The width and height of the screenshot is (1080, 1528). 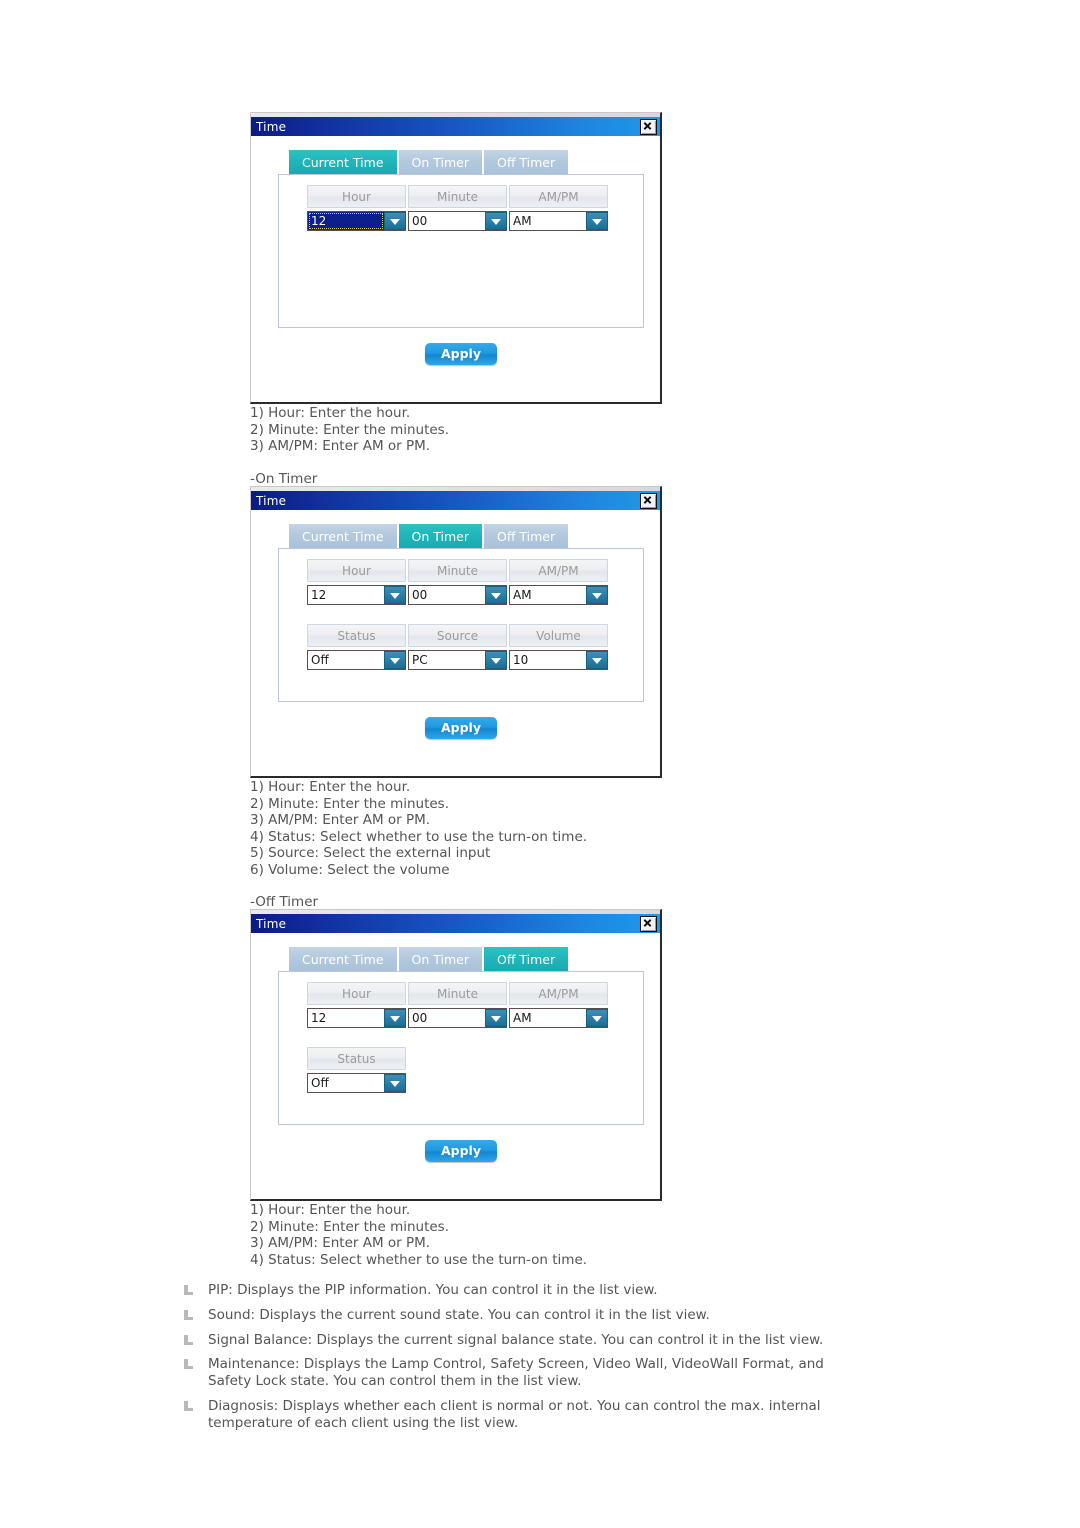 I want to click on off-timer-heading: -Off Timer, so click(x=284, y=902).